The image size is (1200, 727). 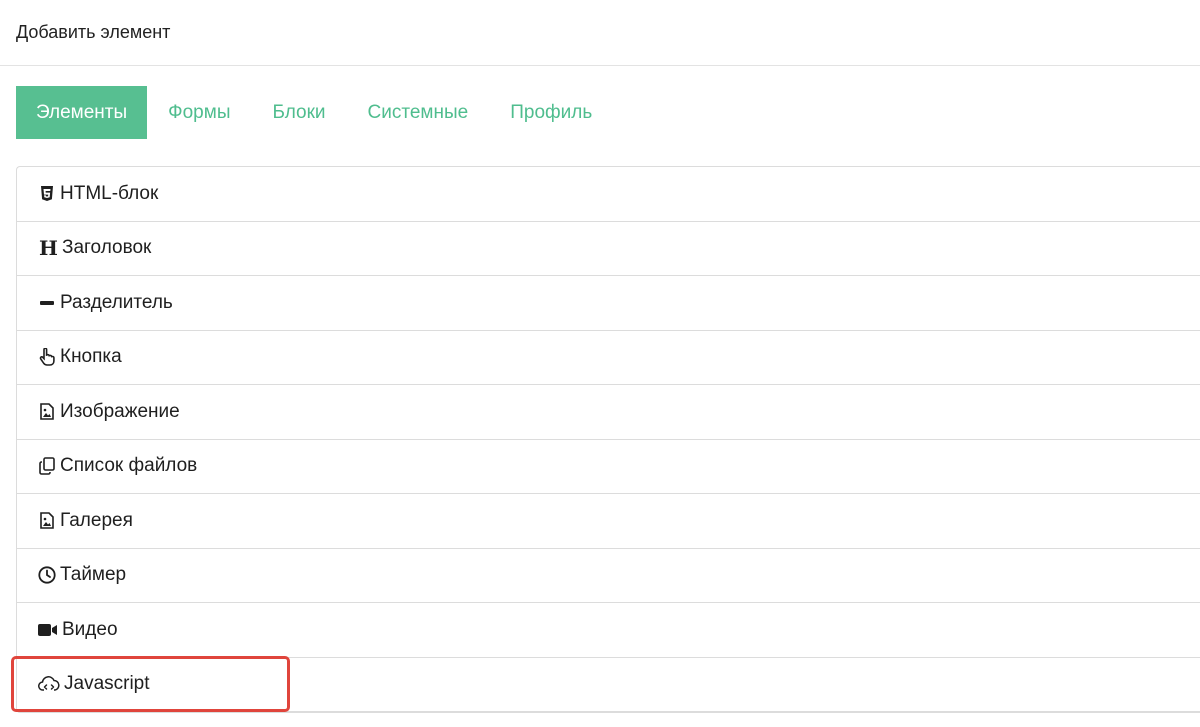 I want to click on list-item-timer: Таймер, so click(x=608, y=576).